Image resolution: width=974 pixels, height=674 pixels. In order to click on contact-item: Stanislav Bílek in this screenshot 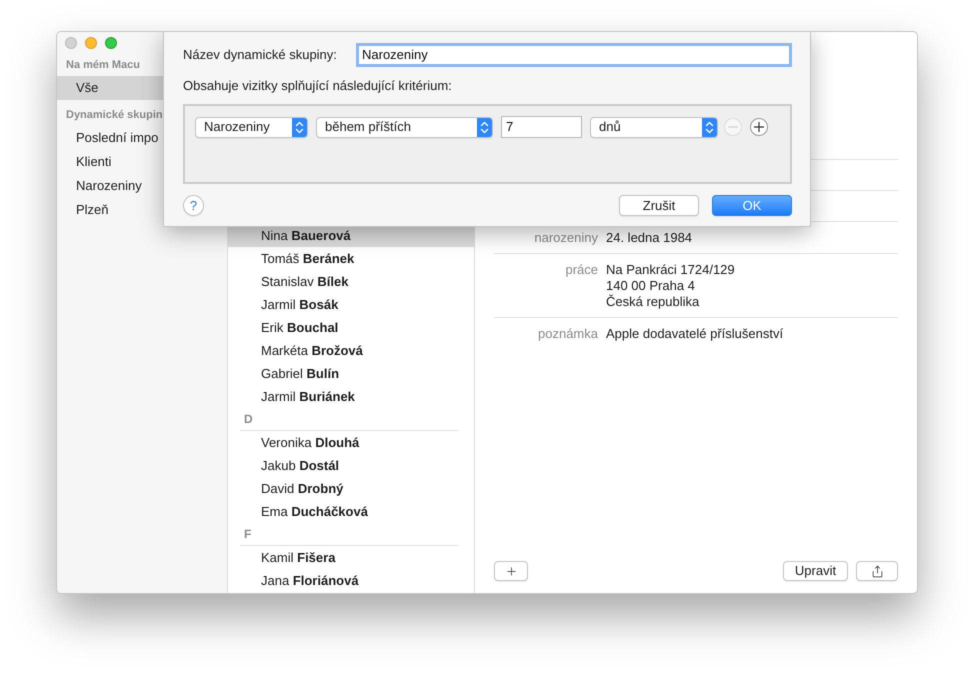, I will do `click(351, 281)`.